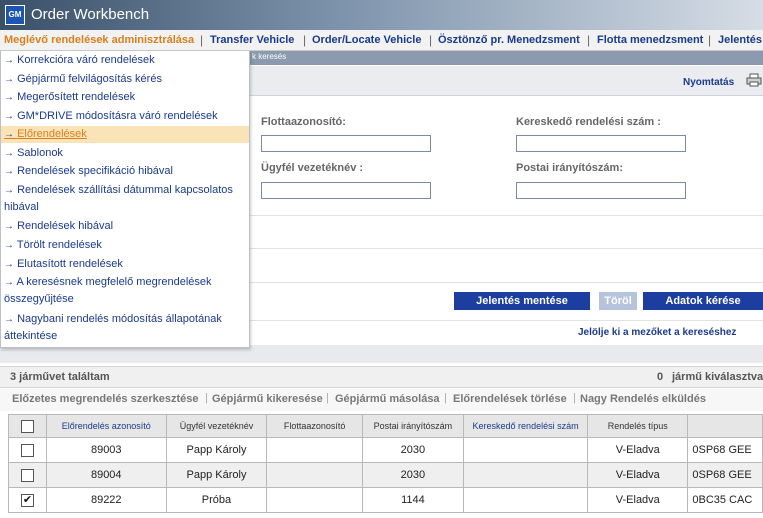 This screenshot has height=518, width=763. I want to click on save-report-button: Jelentés mentése, so click(522, 301).